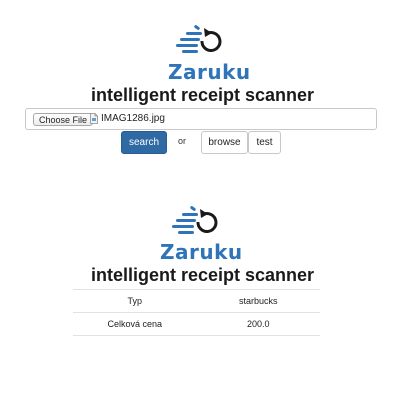 Image resolution: width=405 pixels, height=400 pixels. What do you see at coordinates (201, 119) in the screenshot?
I see `file-input: Choose File IMAG1286.jpg` at bounding box center [201, 119].